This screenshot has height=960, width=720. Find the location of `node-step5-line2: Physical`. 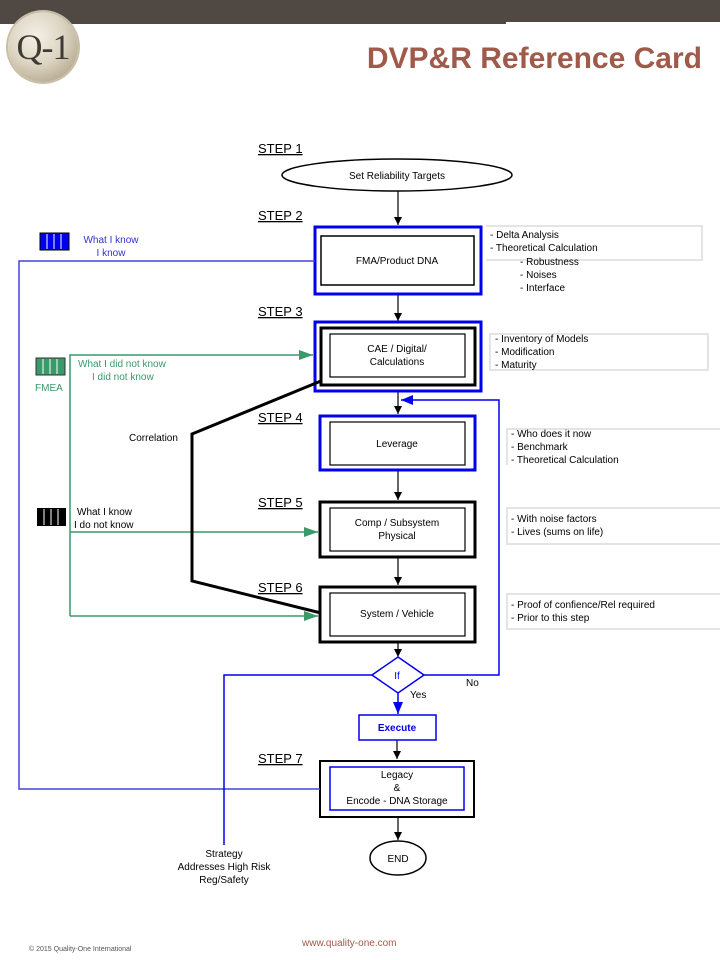

node-step5-line2: Physical is located at coordinates (396, 536).